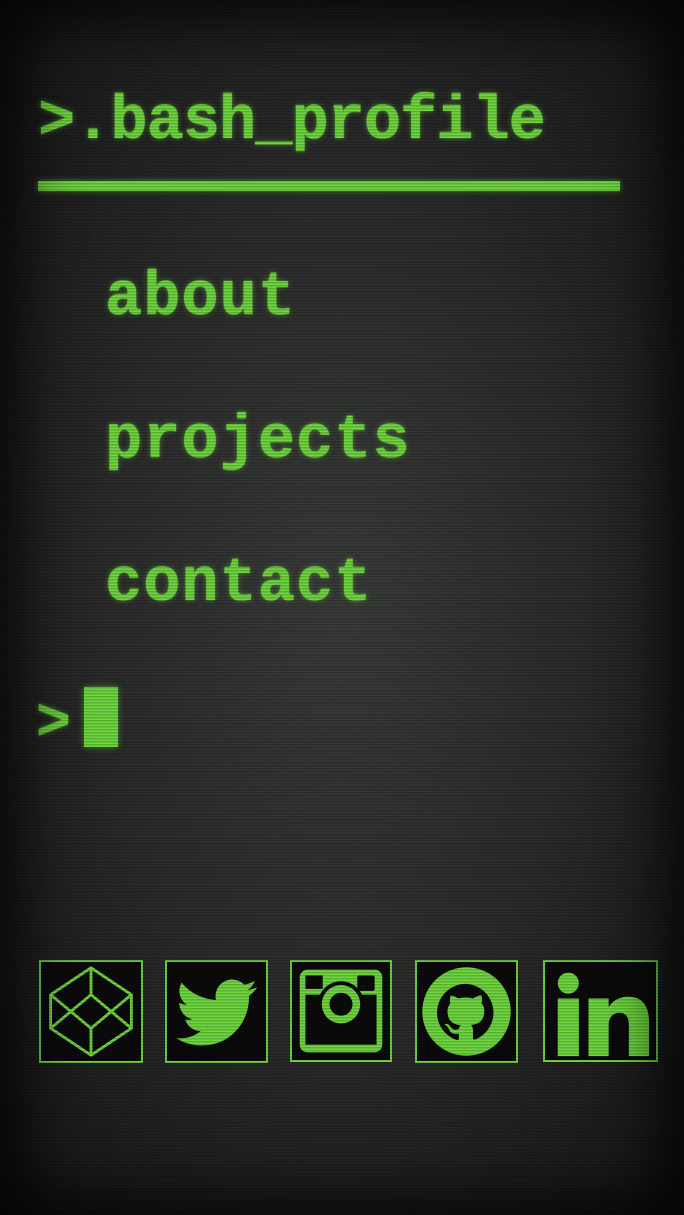 The image size is (684, 1215). I want to click on nav-link-contact: contact, so click(238, 583).